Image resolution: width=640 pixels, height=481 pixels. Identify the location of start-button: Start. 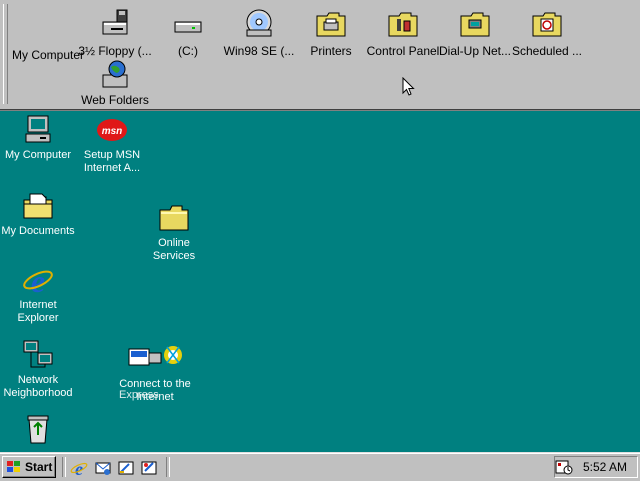
(29, 467).